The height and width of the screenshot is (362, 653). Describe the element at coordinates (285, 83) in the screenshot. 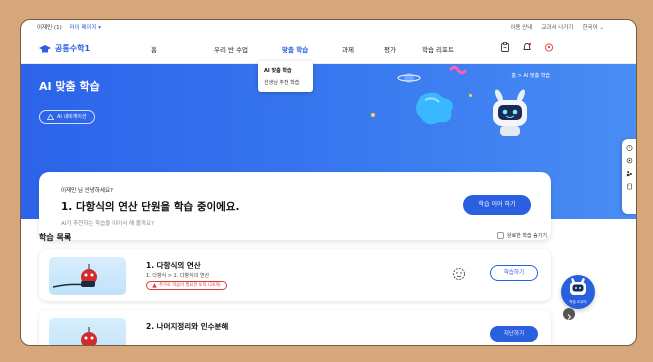

I see `dropdown-item-teacher-recommended: 선생님 추천 학습` at that location.